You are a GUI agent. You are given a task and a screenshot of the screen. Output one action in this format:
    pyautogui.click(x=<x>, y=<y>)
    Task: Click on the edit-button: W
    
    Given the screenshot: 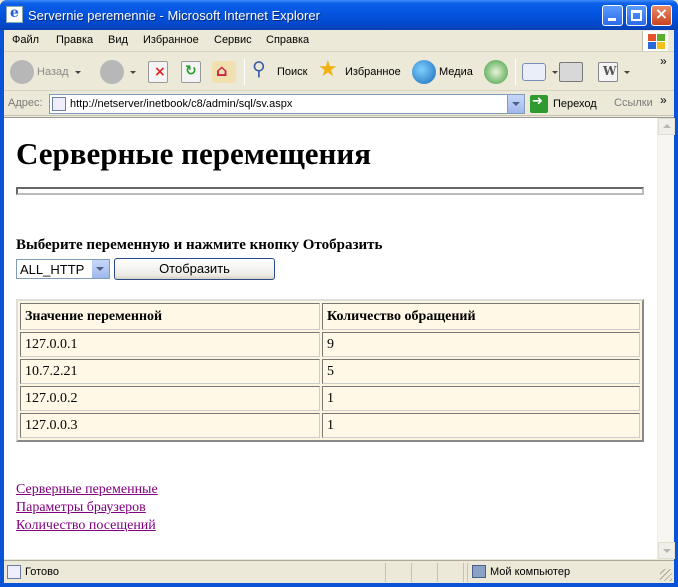 What is the action you would take?
    pyautogui.click(x=614, y=72)
    